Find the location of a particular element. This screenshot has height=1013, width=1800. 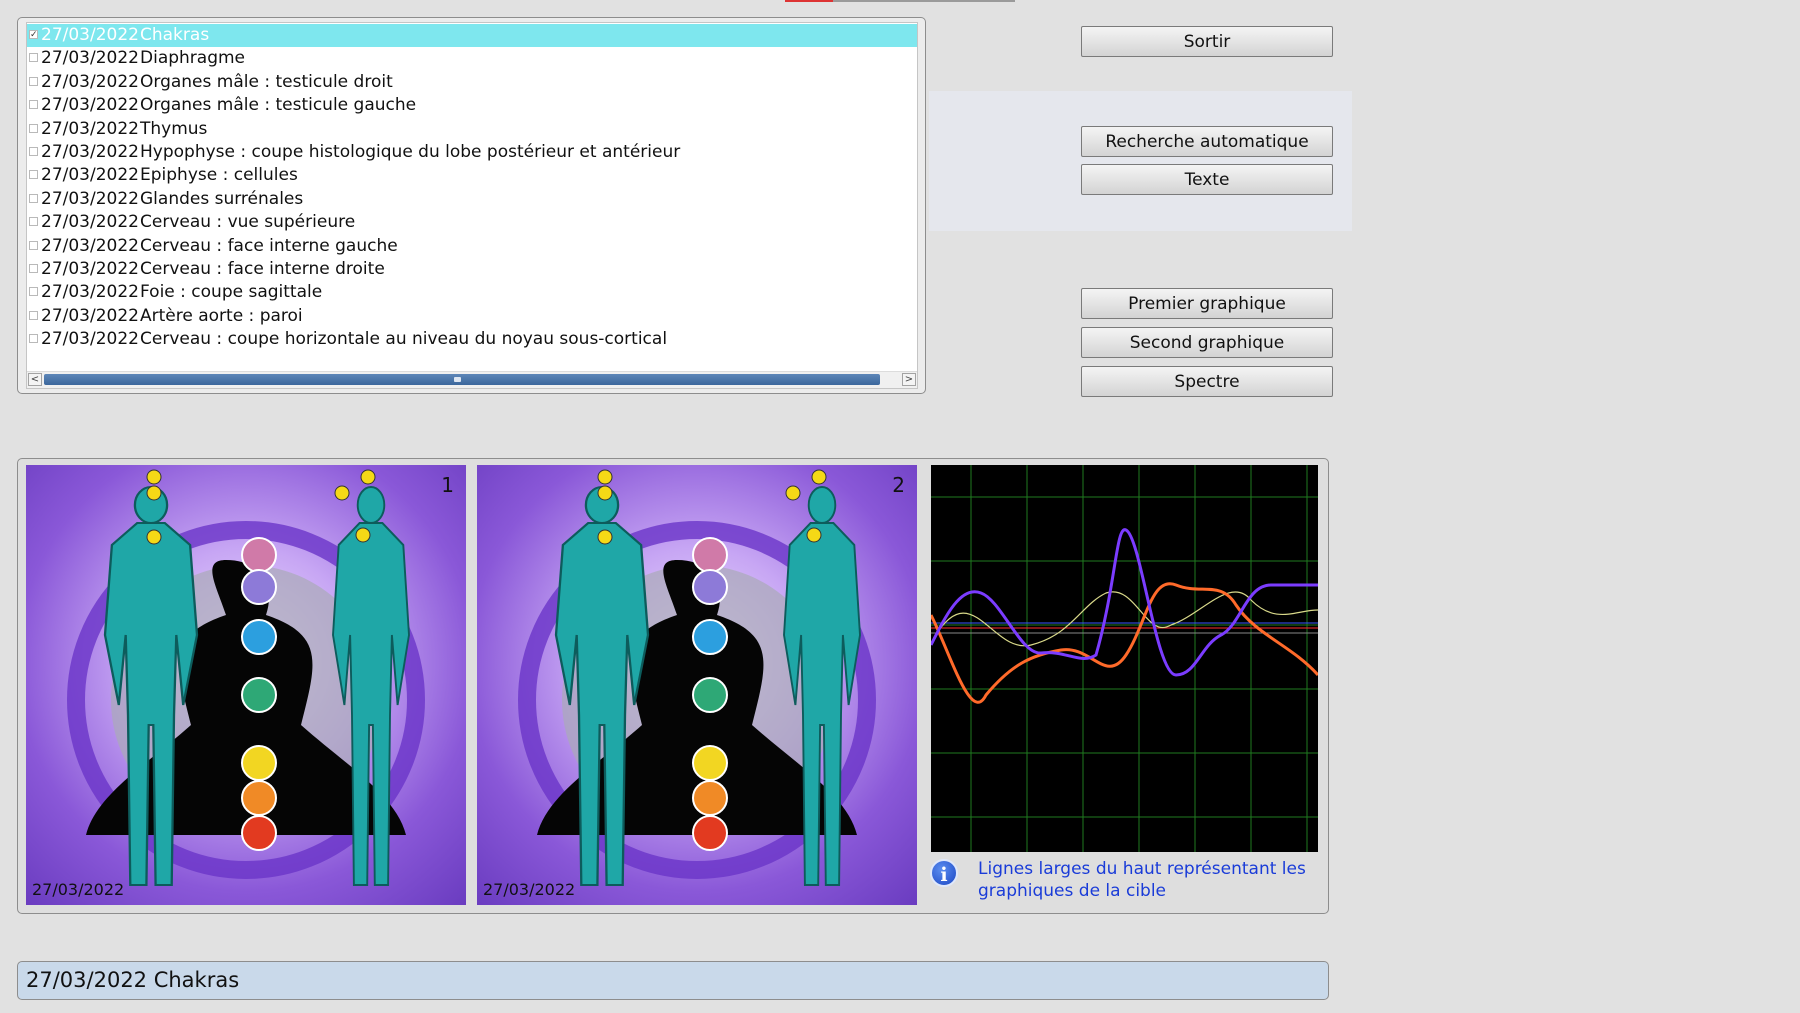

list-item: 27/03/2022Diaphragme is located at coordinates (467, 58).